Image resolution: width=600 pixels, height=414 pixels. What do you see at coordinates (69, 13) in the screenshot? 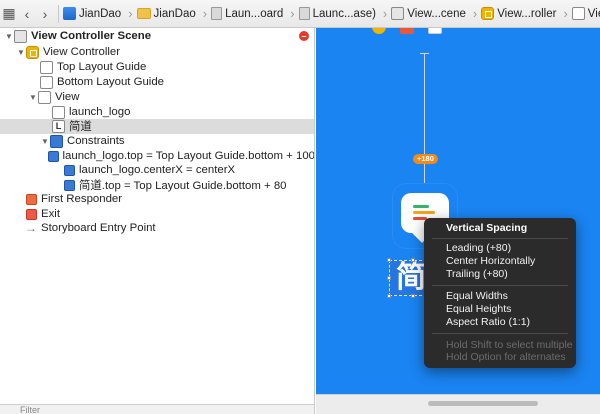
I see `project-icon` at bounding box center [69, 13].